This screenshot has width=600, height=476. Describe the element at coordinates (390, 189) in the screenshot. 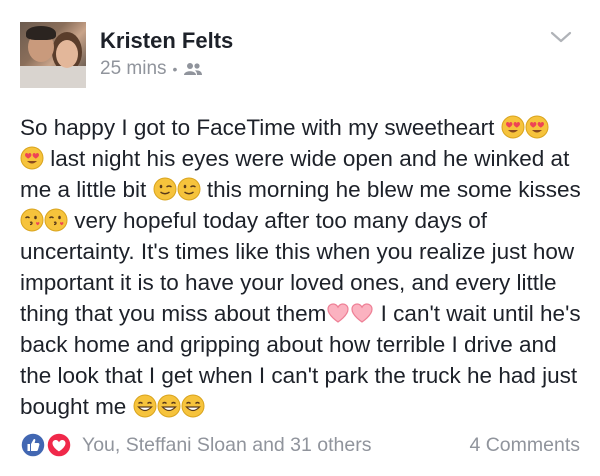

I see `post-text-part: this morning he blew me some kisses` at that location.